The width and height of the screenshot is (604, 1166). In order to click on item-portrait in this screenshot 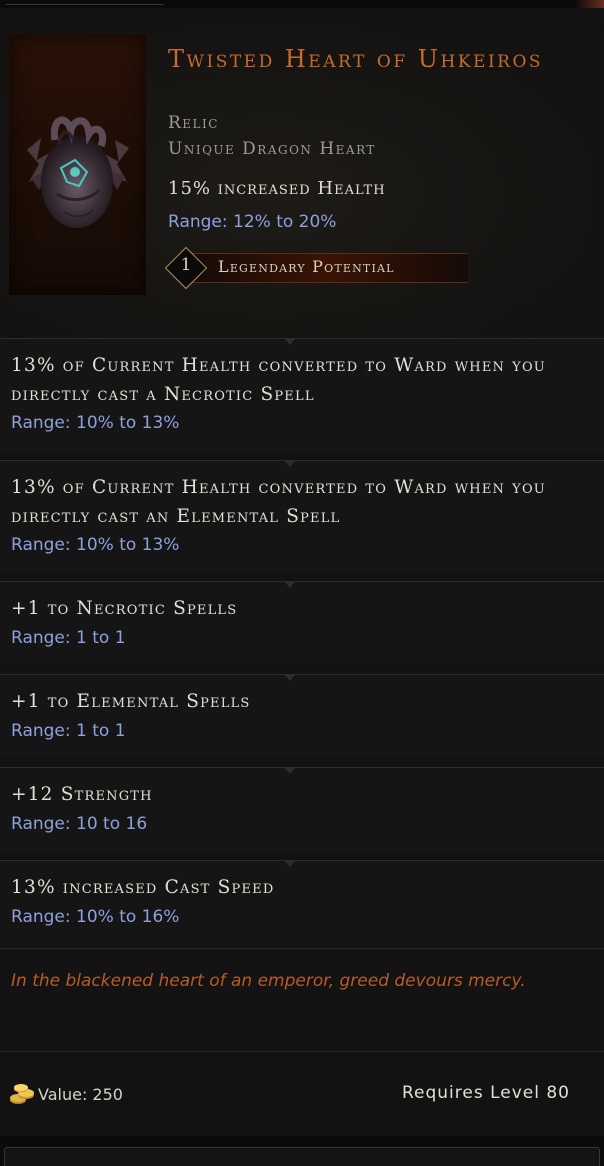, I will do `click(77, 165)`.